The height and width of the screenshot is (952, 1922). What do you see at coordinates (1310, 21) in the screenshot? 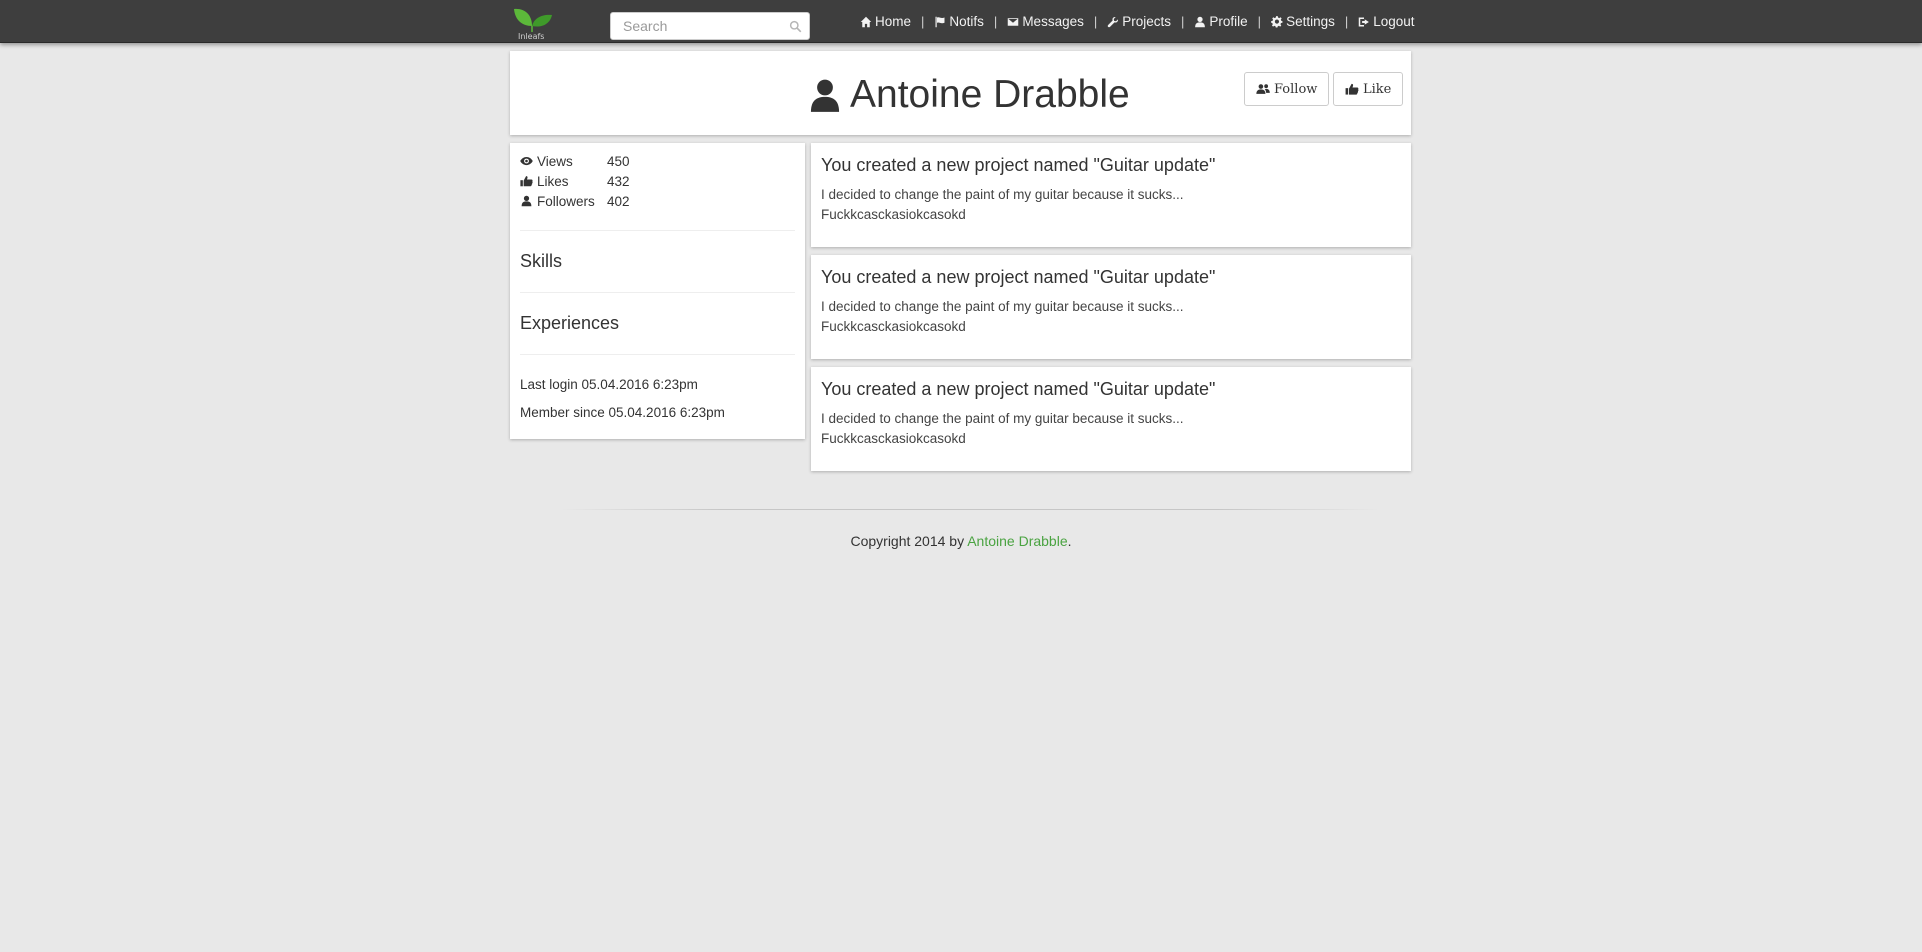
I see `nav-settings-label: Settings` at bounding box center [1310, 21].